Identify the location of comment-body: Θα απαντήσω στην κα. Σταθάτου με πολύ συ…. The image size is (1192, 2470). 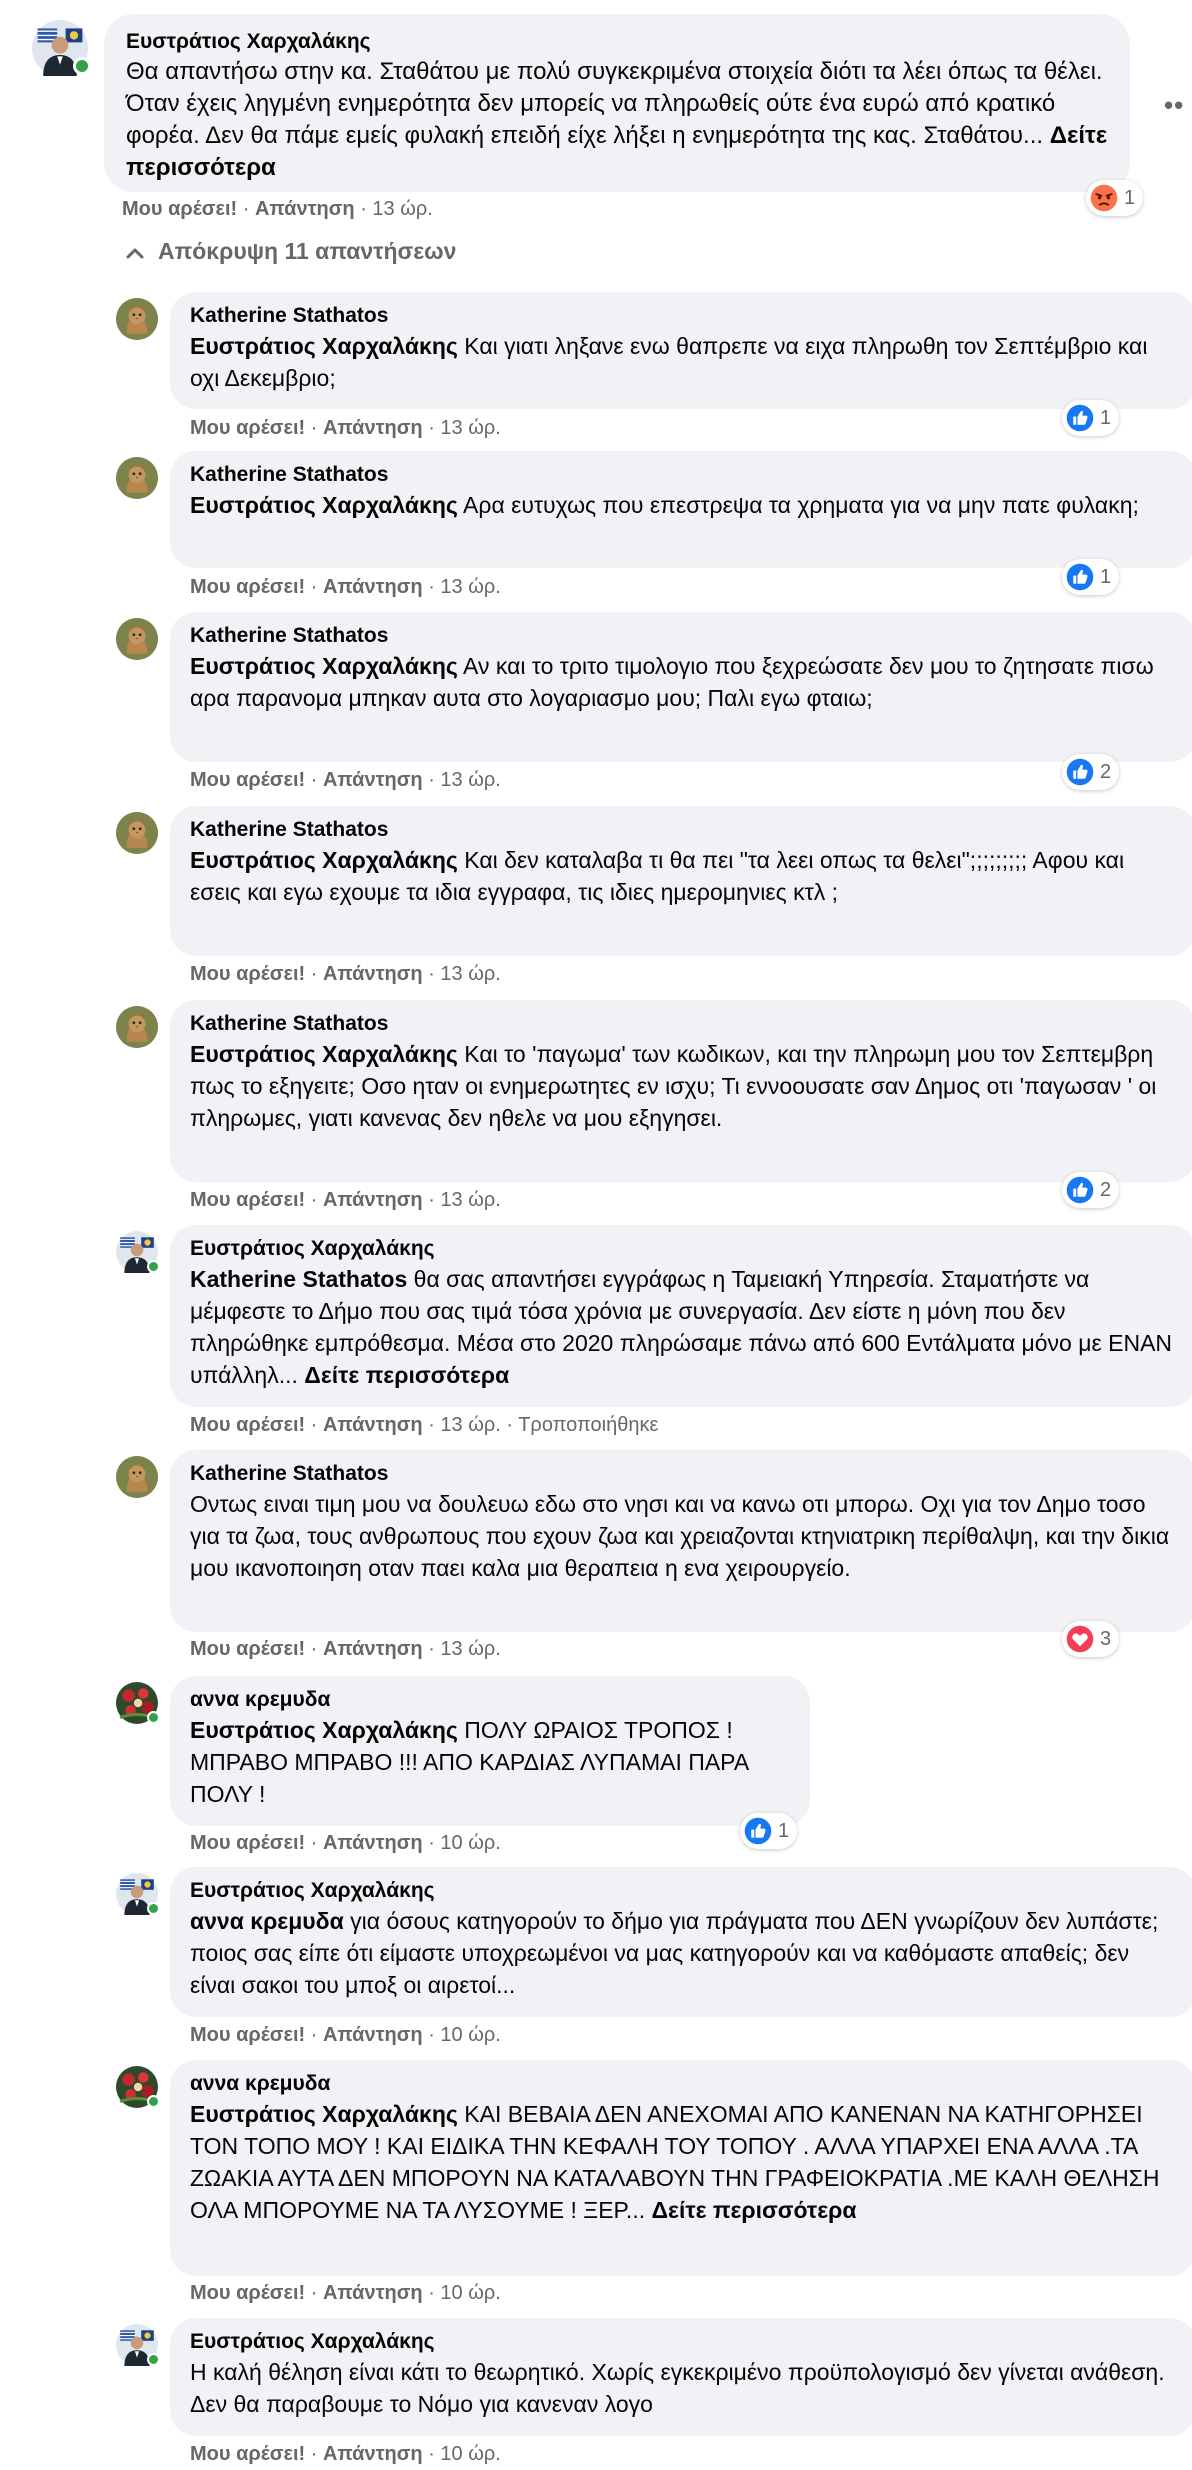
(614, 103).